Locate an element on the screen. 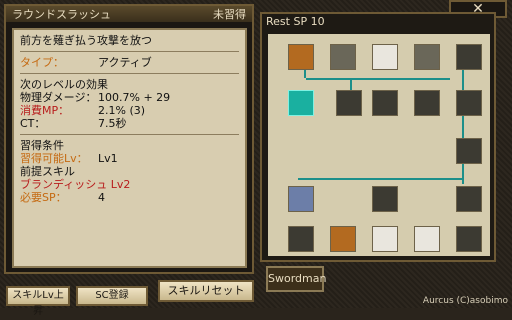  learn-level-value: Lv1 is located at coordinates (108, 158).